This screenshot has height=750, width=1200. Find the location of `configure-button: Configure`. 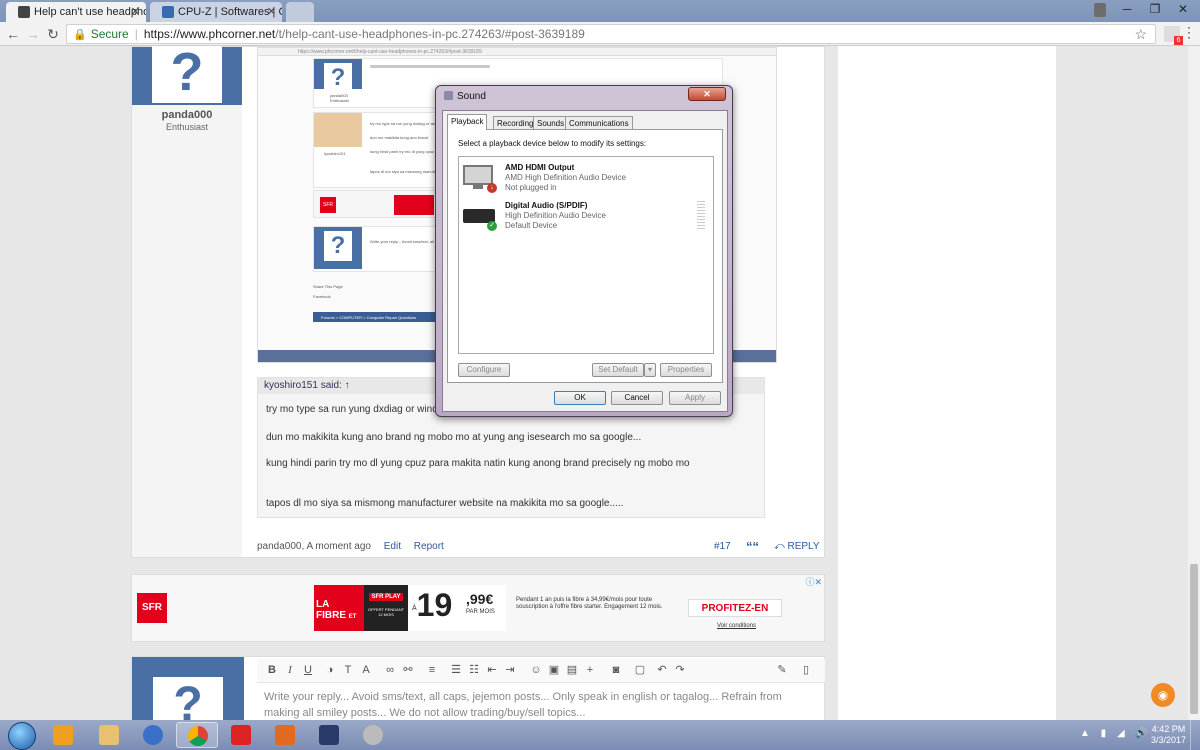

configure-button: Configure is located at coordinates (484, 370).